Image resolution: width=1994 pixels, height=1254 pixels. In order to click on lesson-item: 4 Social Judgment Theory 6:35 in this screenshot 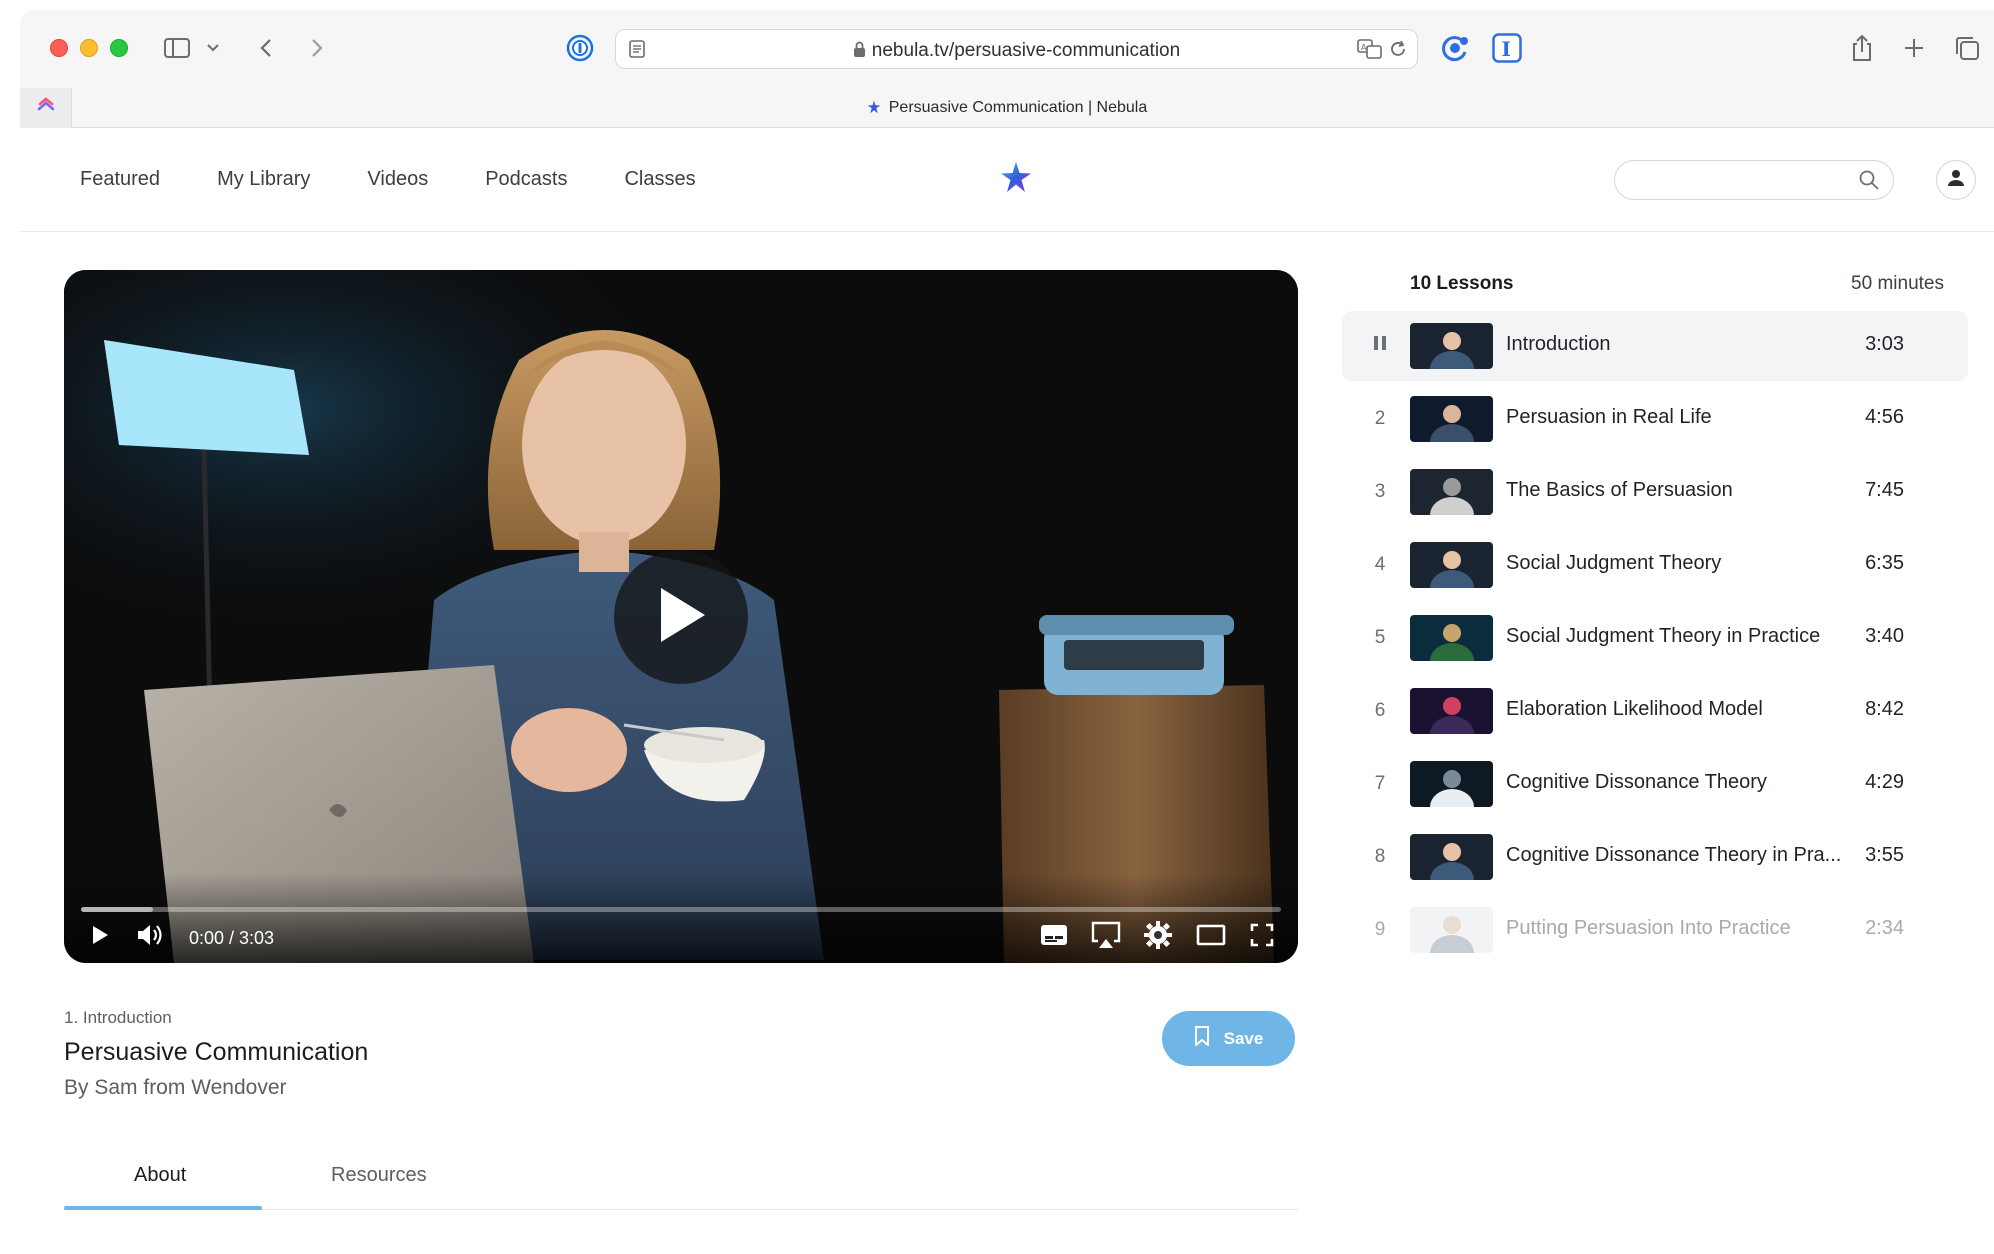, I will do `click(1655, 565)`.